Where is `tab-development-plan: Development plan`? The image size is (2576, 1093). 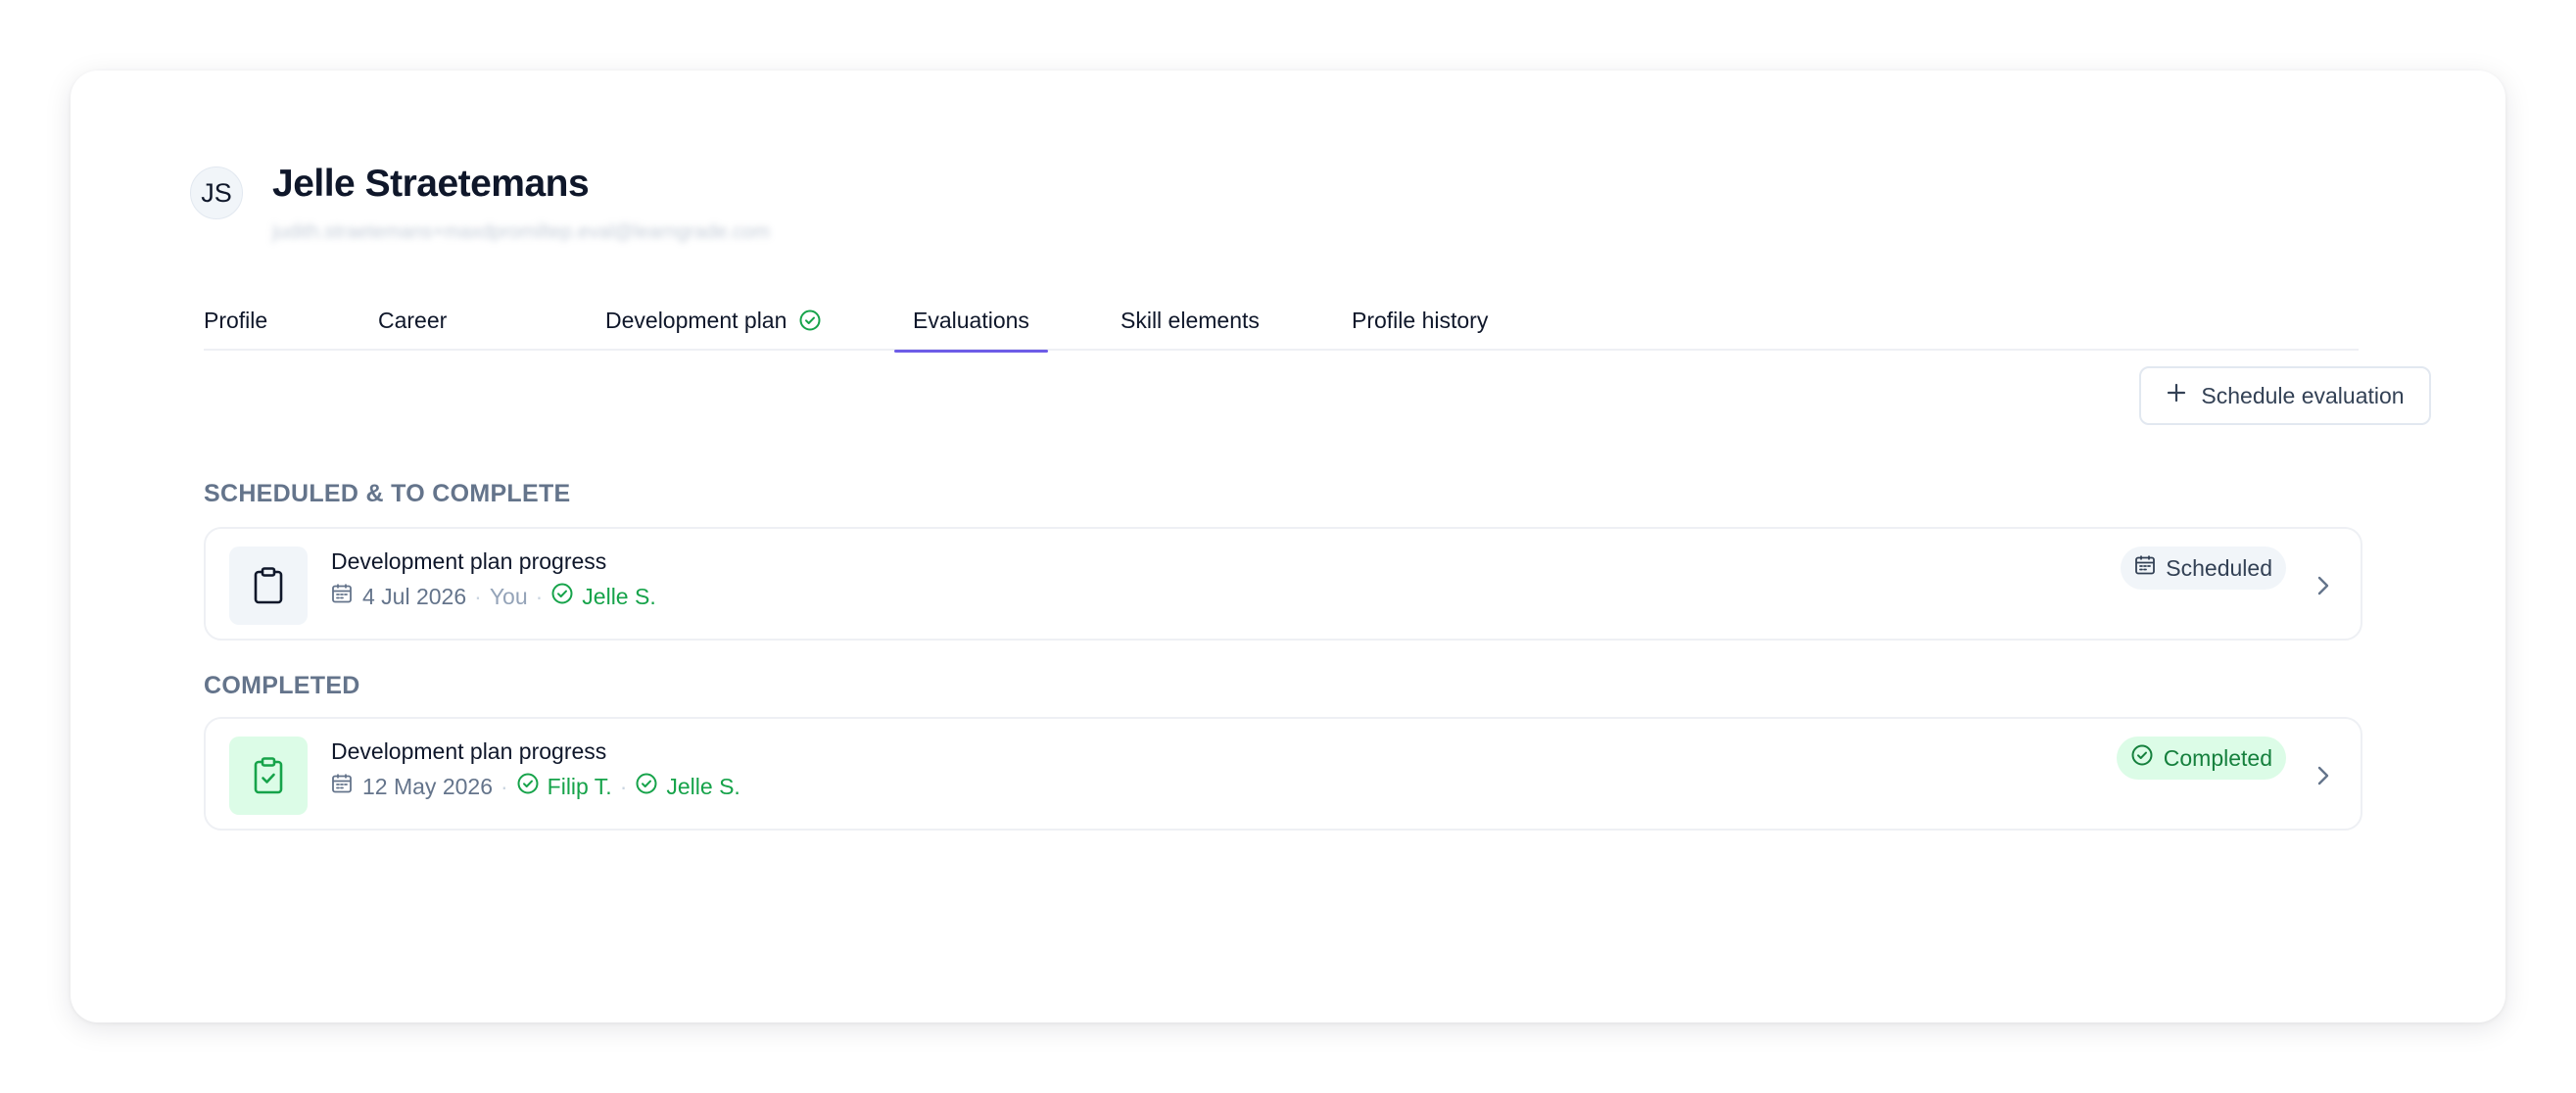 tab-development-plan: Development plan is located at coordinates (714, 321).